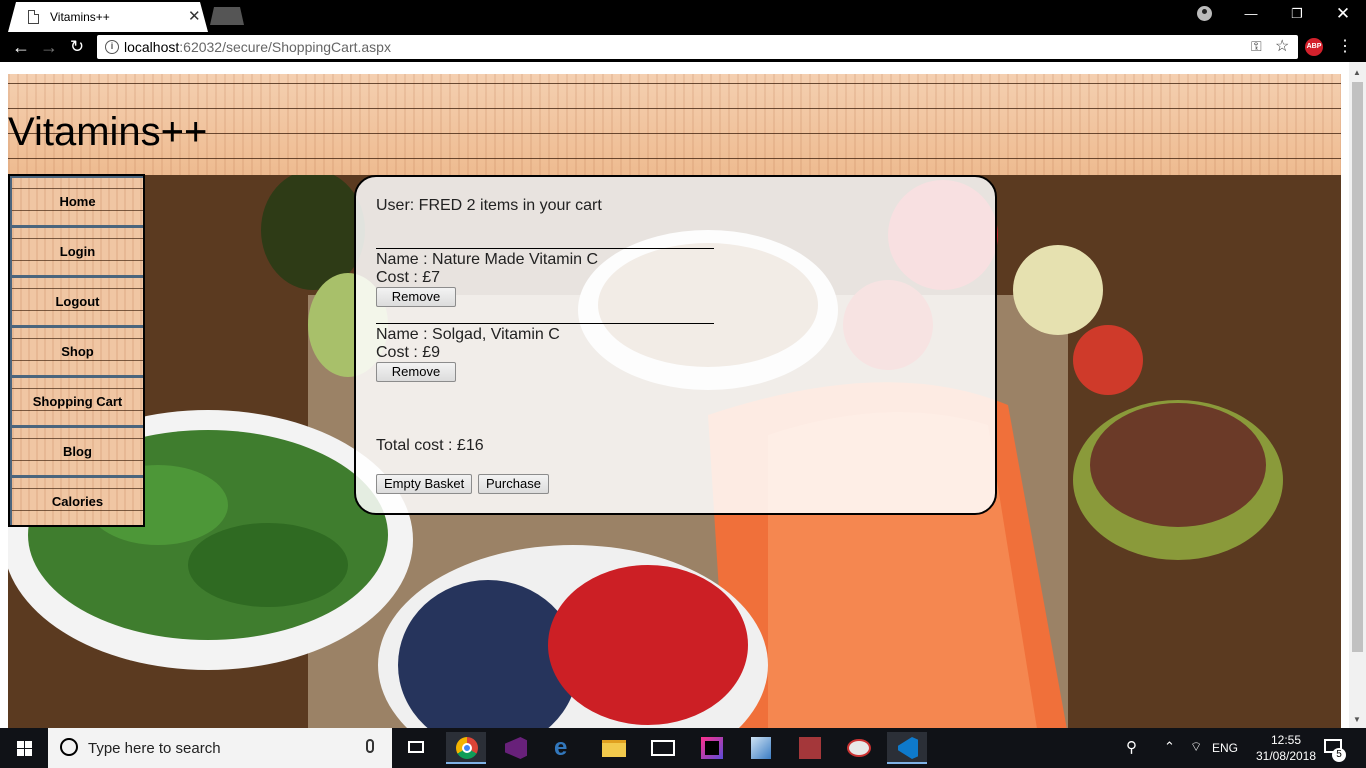  Describe the element at coordinates (77, 201) in the screenshot. I see `nav-item-home: Home` at that location.